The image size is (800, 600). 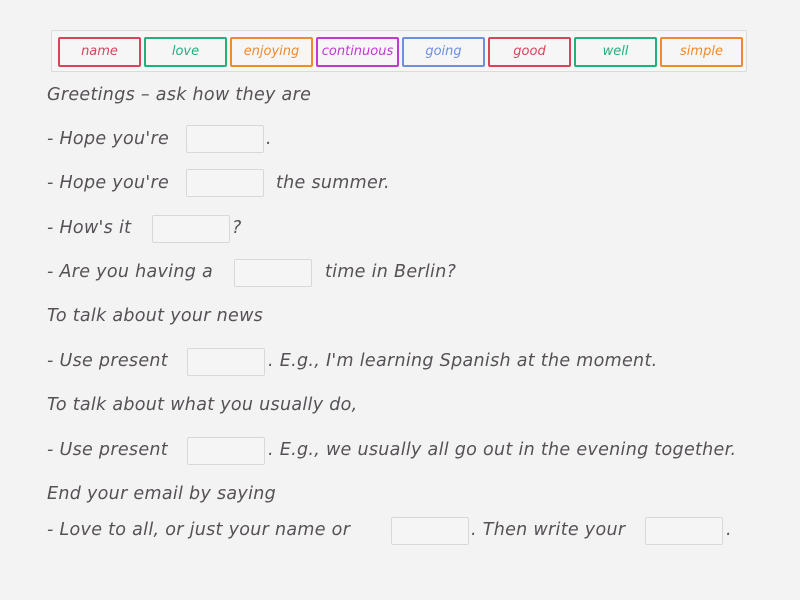 What do you see at coordinates (237, 228) in the screenshot?
I see `sentence-text-after: ?` at bounding box center [237, 228].